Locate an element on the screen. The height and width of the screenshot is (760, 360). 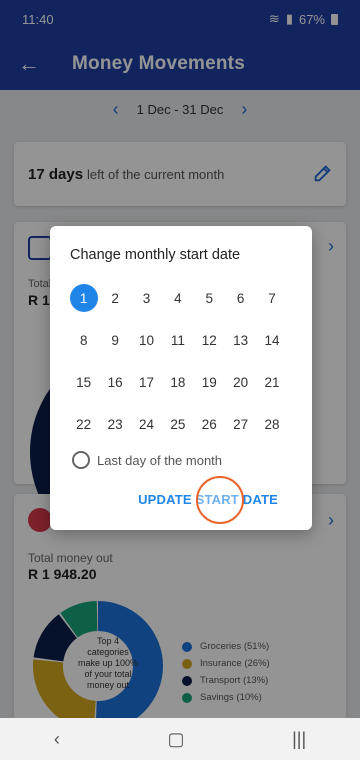
day-option: 22 is located at coordinates (83, 424).